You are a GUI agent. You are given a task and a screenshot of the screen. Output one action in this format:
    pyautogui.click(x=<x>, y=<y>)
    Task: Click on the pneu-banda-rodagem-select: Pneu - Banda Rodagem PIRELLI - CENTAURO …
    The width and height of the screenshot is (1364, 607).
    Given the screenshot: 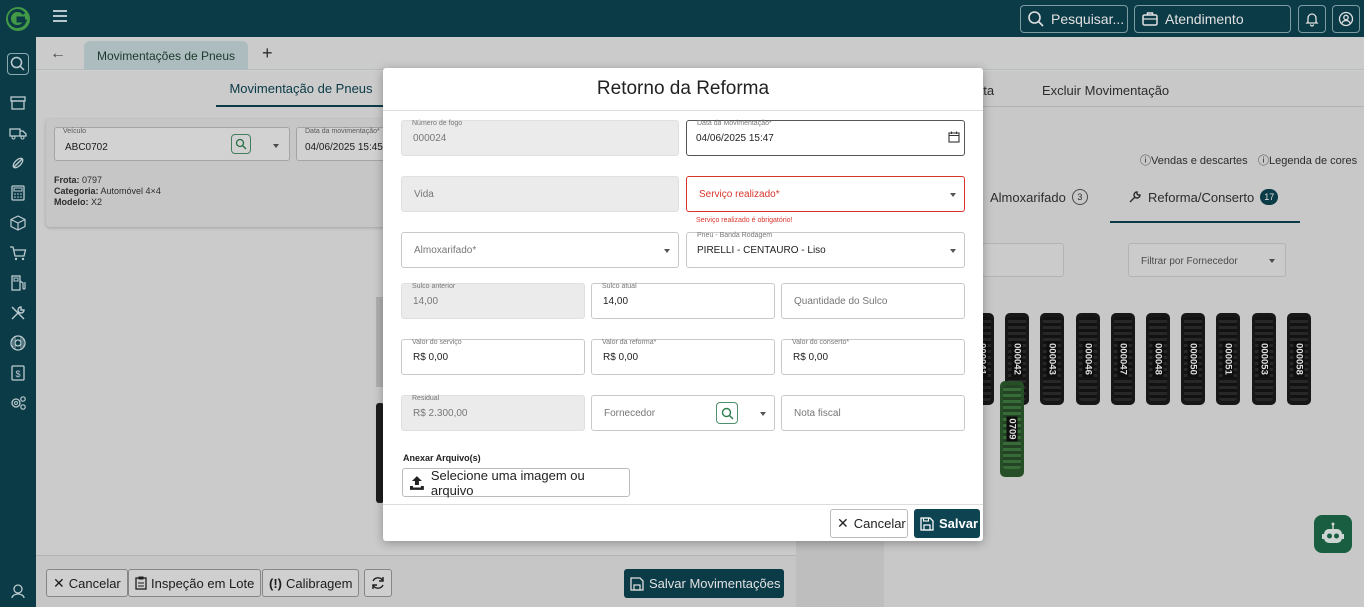 What is the action you would take?
    pyautogui.click(x=825, y=250)
    